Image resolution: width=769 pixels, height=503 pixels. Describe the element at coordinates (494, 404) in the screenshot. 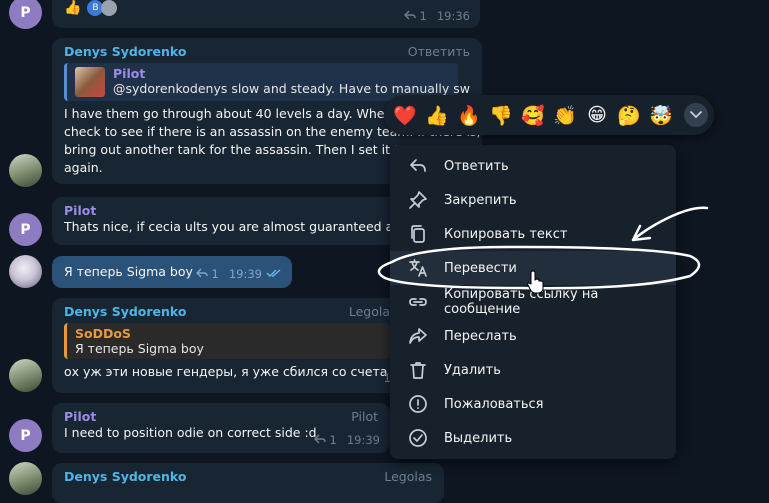

I see `menu-item-label: Пожаловаться` at that location.